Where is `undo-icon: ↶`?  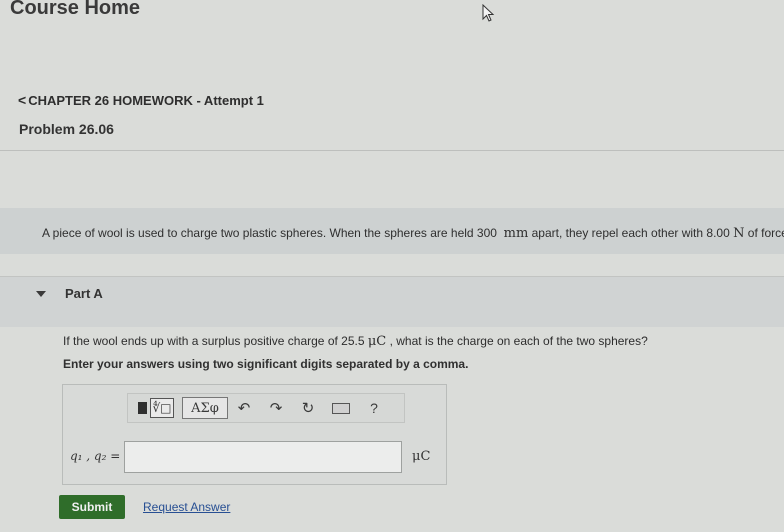
undo-icon: ↶ is located at coordinates (244, 408).